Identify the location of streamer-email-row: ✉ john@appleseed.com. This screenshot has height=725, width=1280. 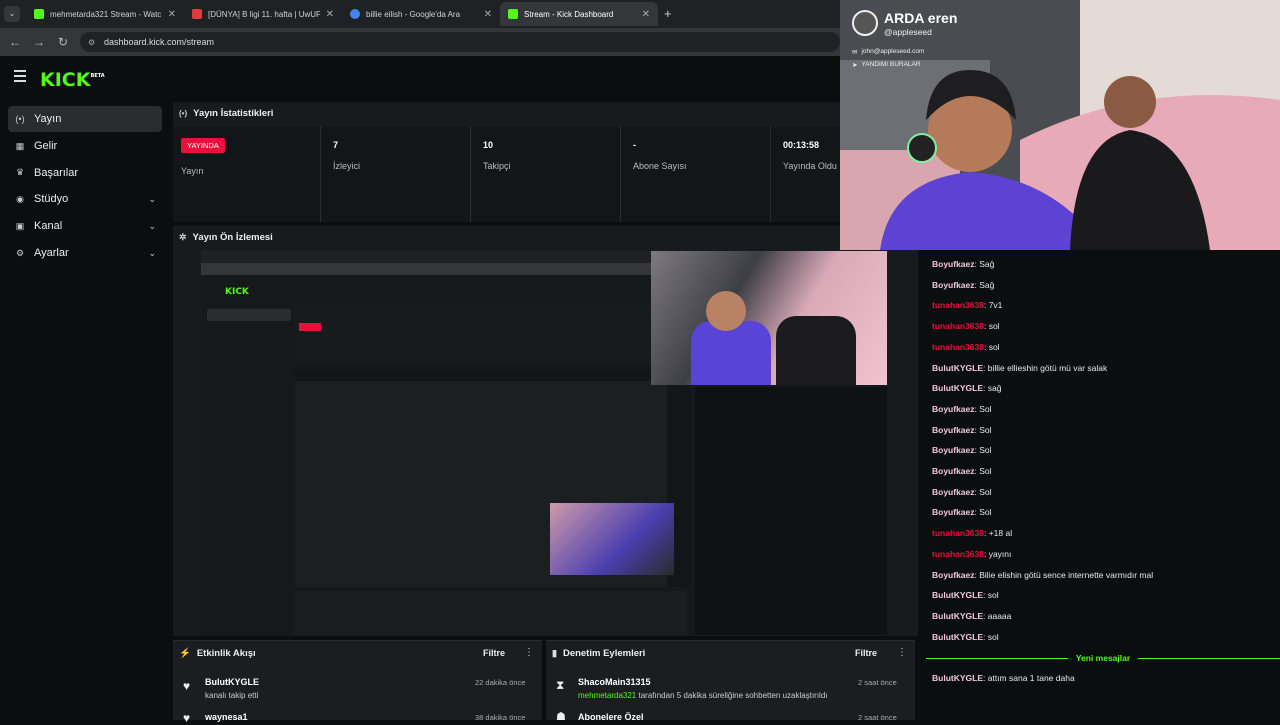
(888, 52).